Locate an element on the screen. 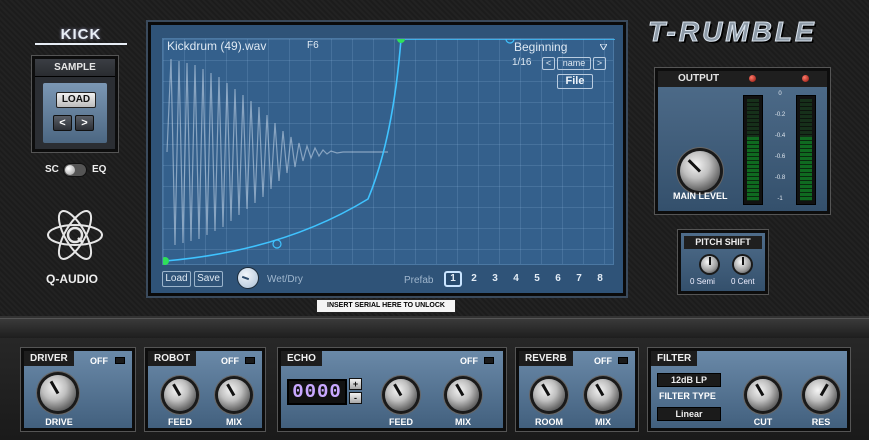 The width and height of the screenshot is (869, 440). meter-scale-label: 0 is located at coordinates (780, 94).